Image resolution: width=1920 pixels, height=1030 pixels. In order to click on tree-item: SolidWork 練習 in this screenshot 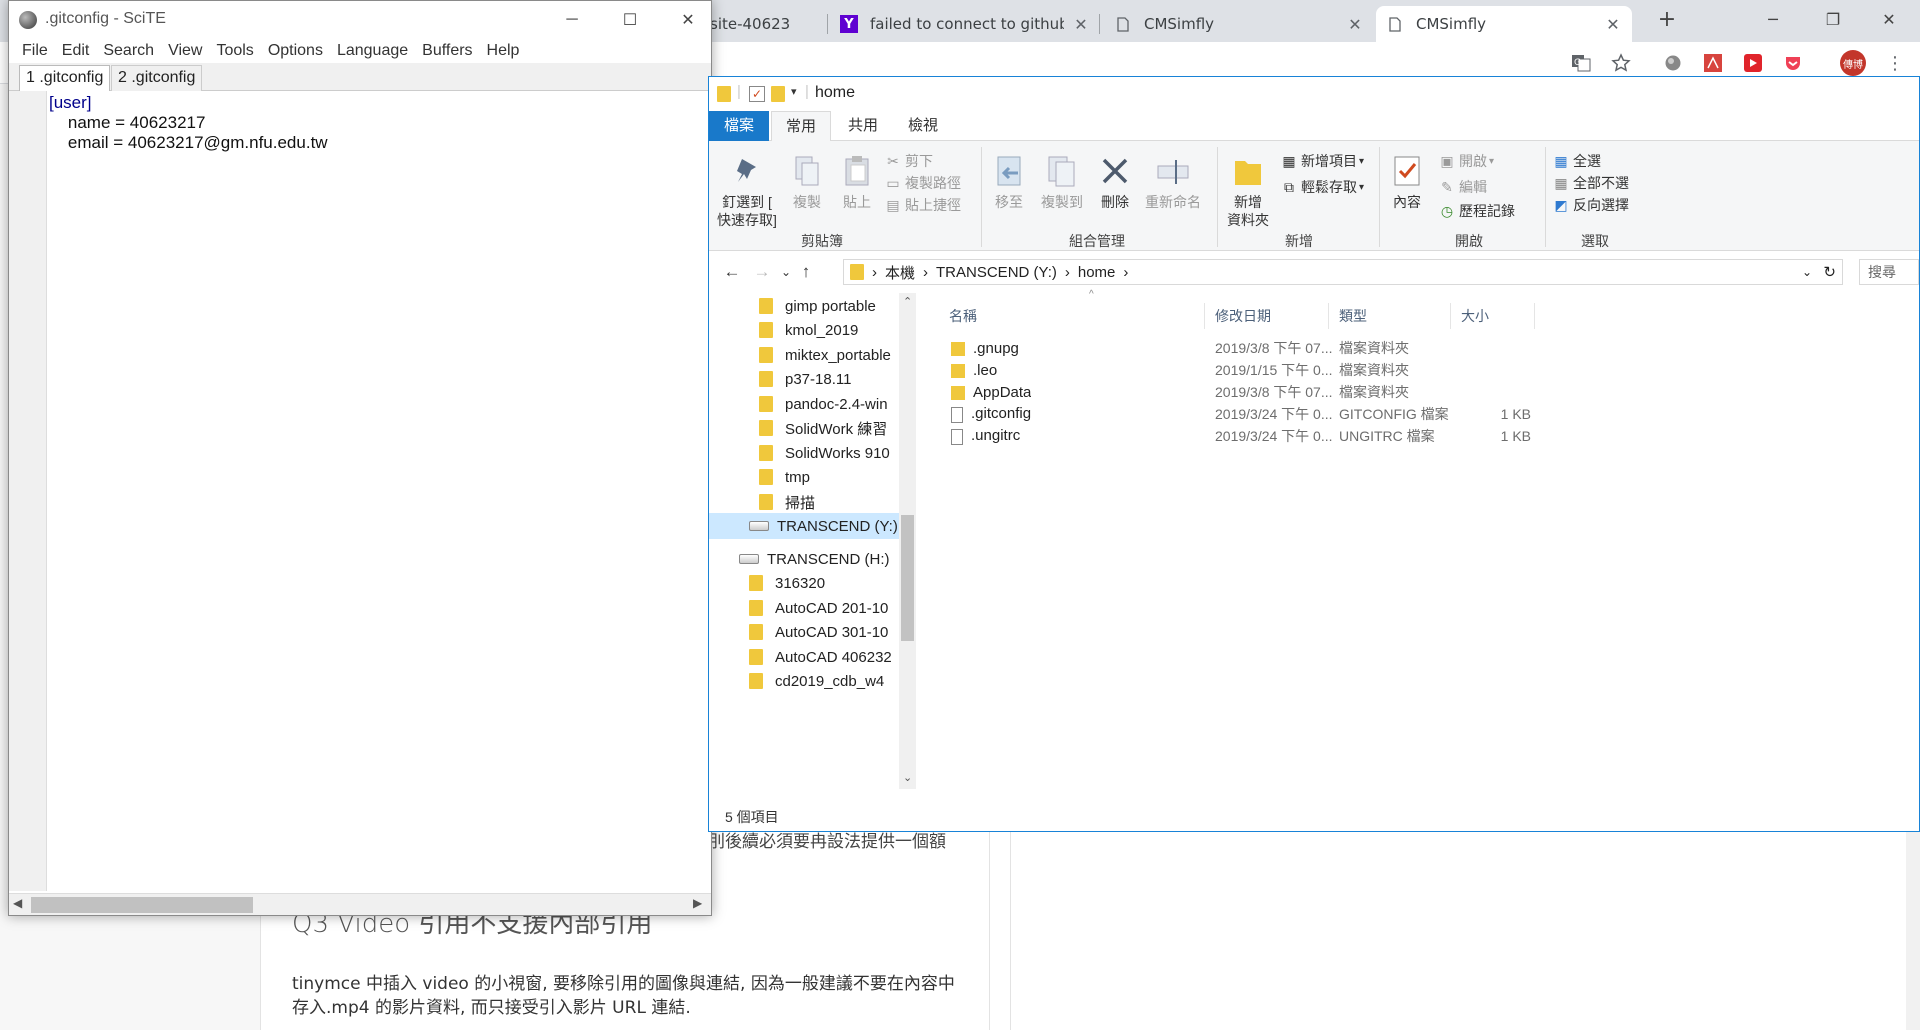, I will do `click(837, 428)`.